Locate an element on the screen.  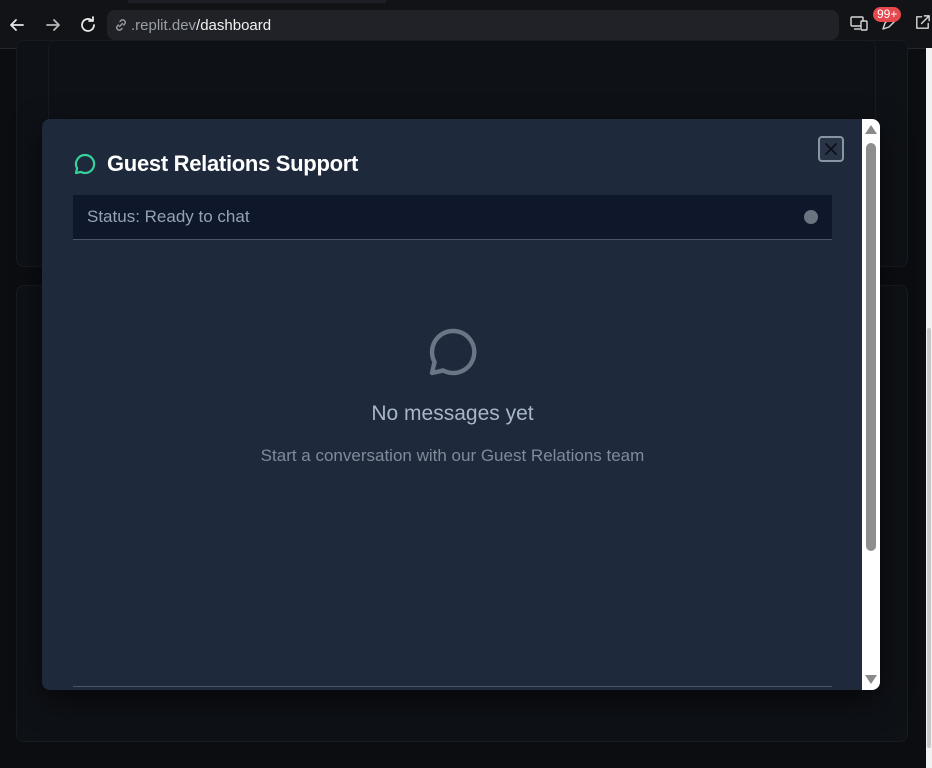
status-text: Status: Ready to chat is located at coordinates (168, 216).